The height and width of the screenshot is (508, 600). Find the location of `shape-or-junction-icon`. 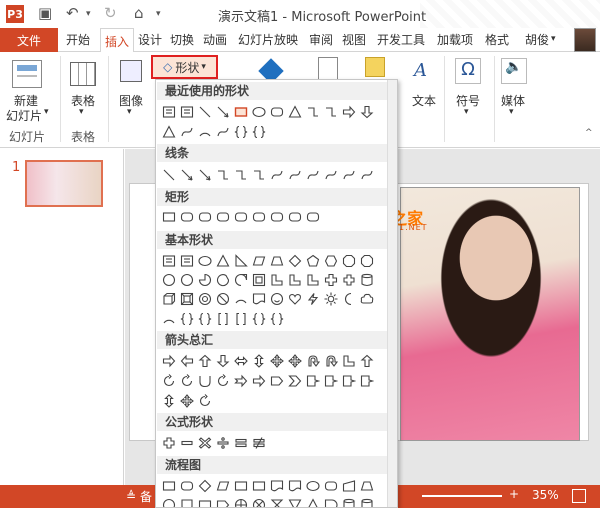

shape-or-junction-icon is located at coordinates (241, 501).